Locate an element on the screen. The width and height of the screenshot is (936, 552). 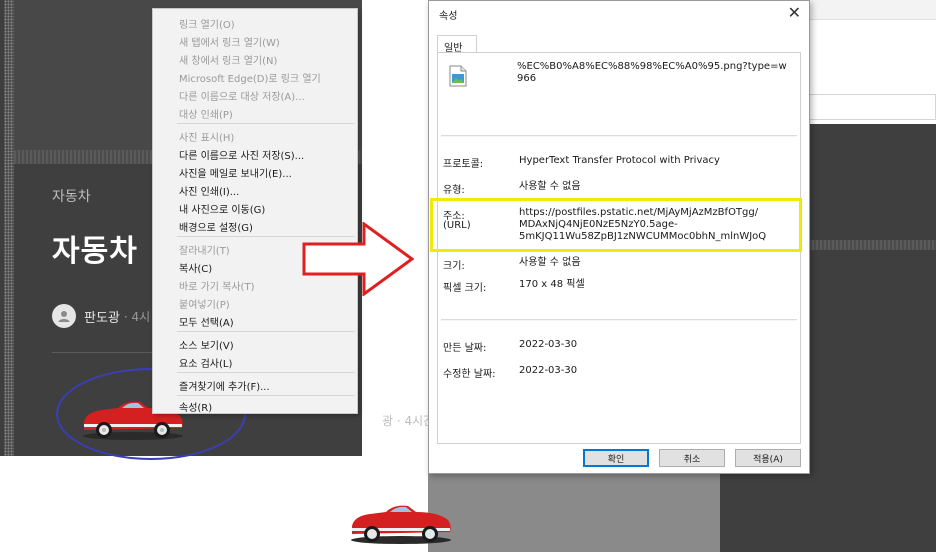
protocol-label: 프로토콜: is located at coordinates (463, 164).